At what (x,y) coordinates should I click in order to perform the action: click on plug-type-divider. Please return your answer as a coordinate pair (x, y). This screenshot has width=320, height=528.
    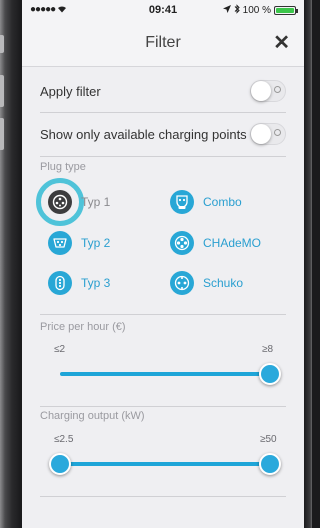
    Looking at the image, I should click on (163, 292).